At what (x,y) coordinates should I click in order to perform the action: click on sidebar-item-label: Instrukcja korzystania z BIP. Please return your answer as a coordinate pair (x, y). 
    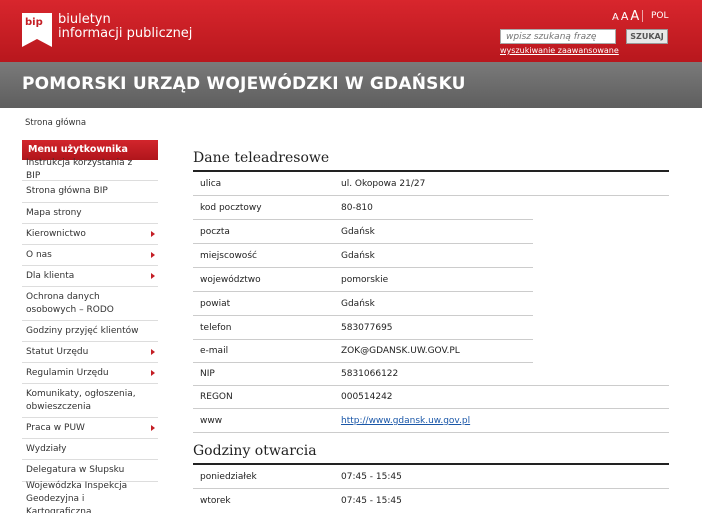
    Looking at the image, I should click on (79, 169).